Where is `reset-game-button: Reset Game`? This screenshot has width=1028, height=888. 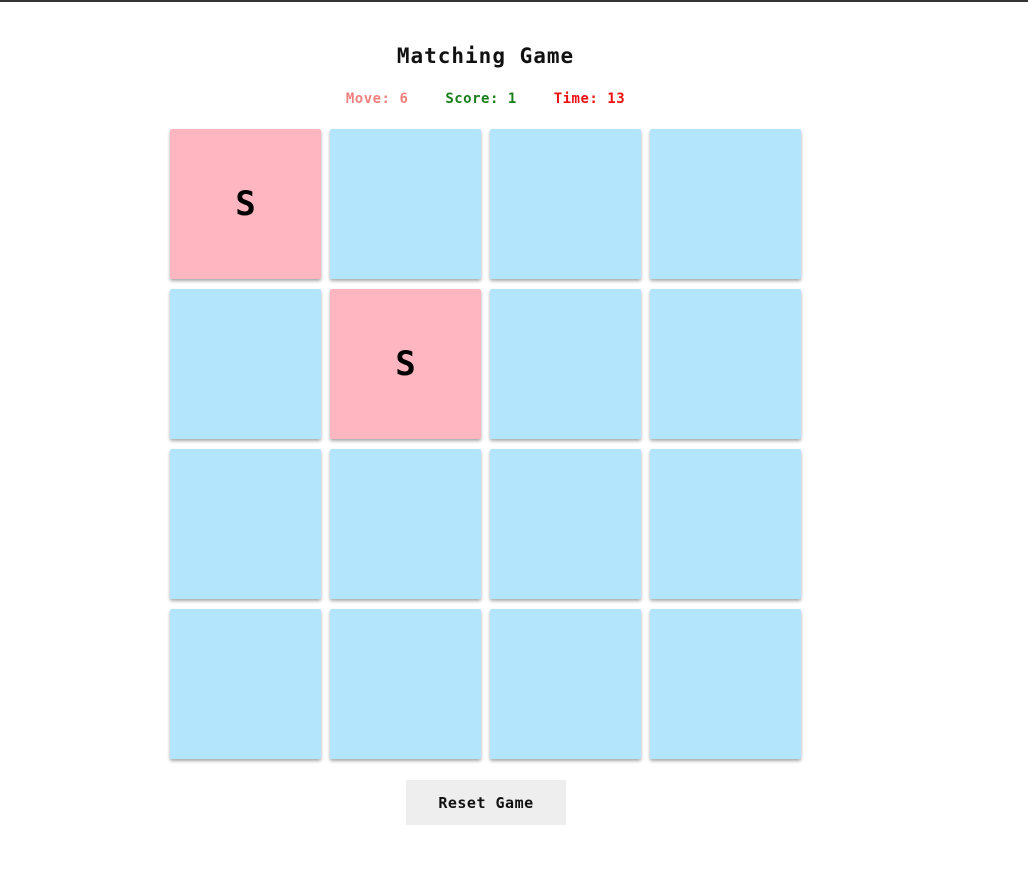
reset-game-button: Reset Game is located at coordinates (486, 802).